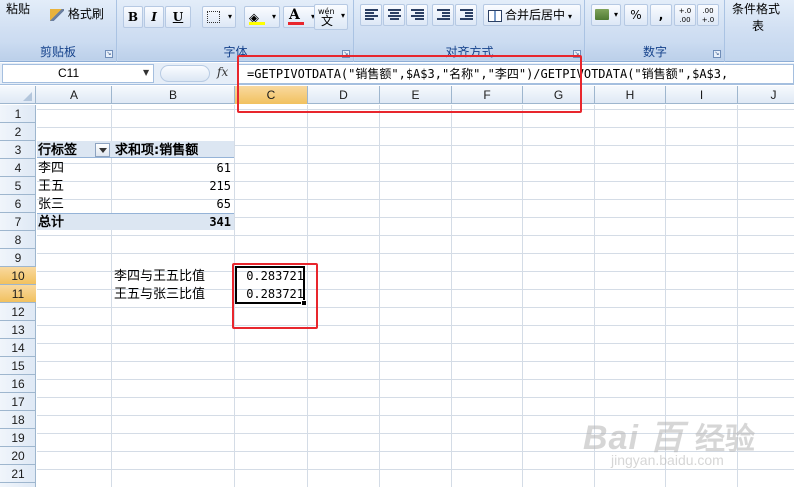  I want to click on fill-color-button: ◈ ▾, so click(262, 17).